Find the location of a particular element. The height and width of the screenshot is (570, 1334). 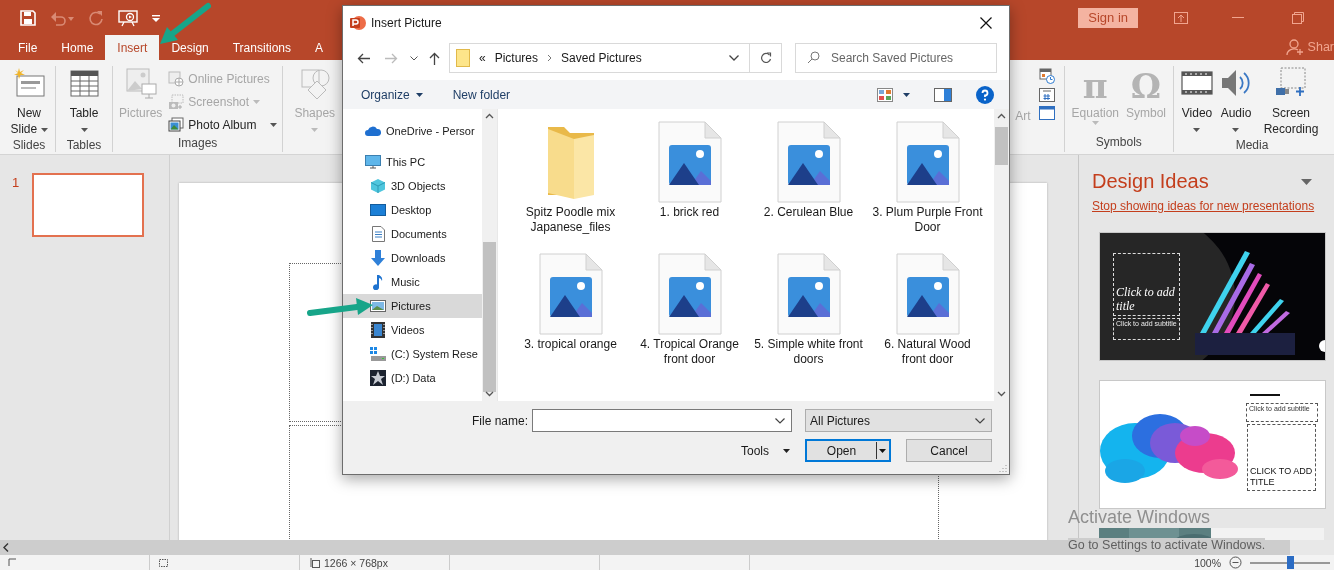

ribbon-button: Video is located at coordinates (1197, 102).